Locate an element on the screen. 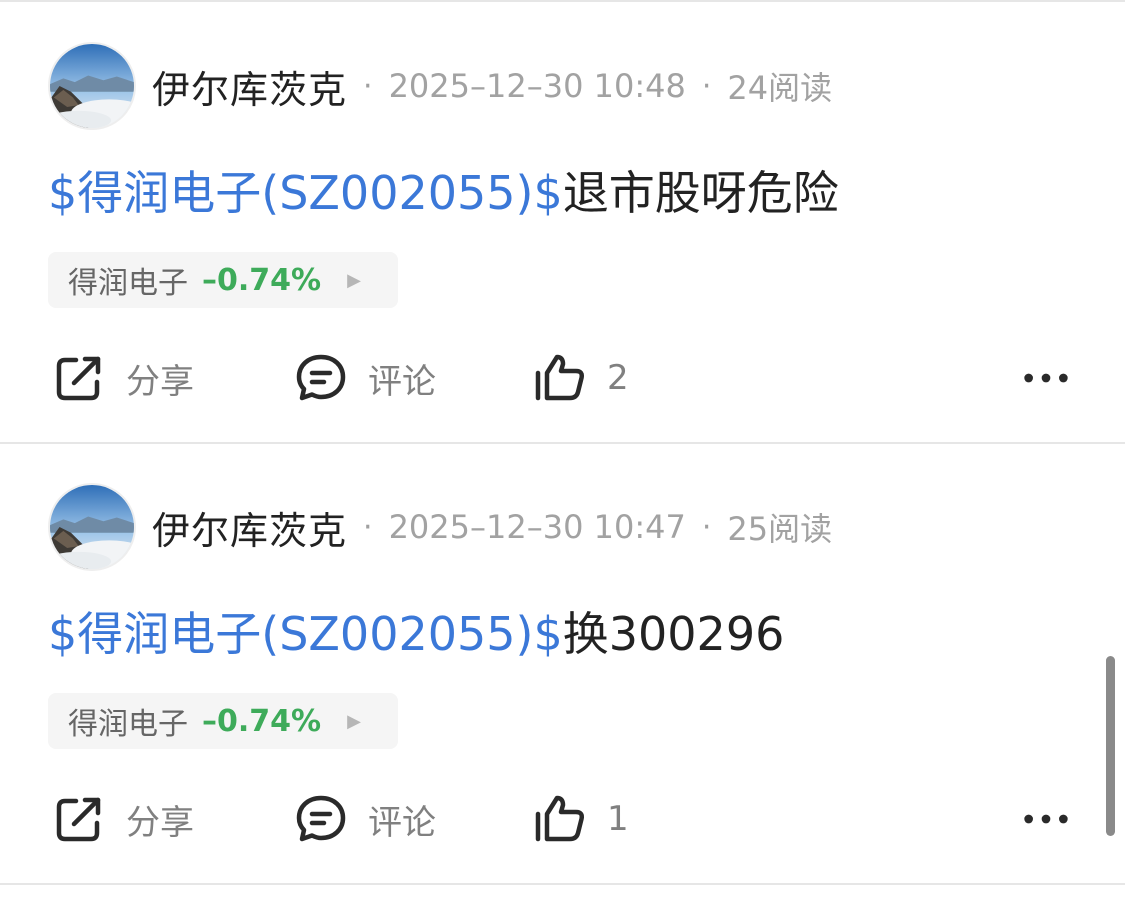 Image resolution: width=1125 pixels, height=904 pixels. like-button: 2 is located at coordinates (581, 378).